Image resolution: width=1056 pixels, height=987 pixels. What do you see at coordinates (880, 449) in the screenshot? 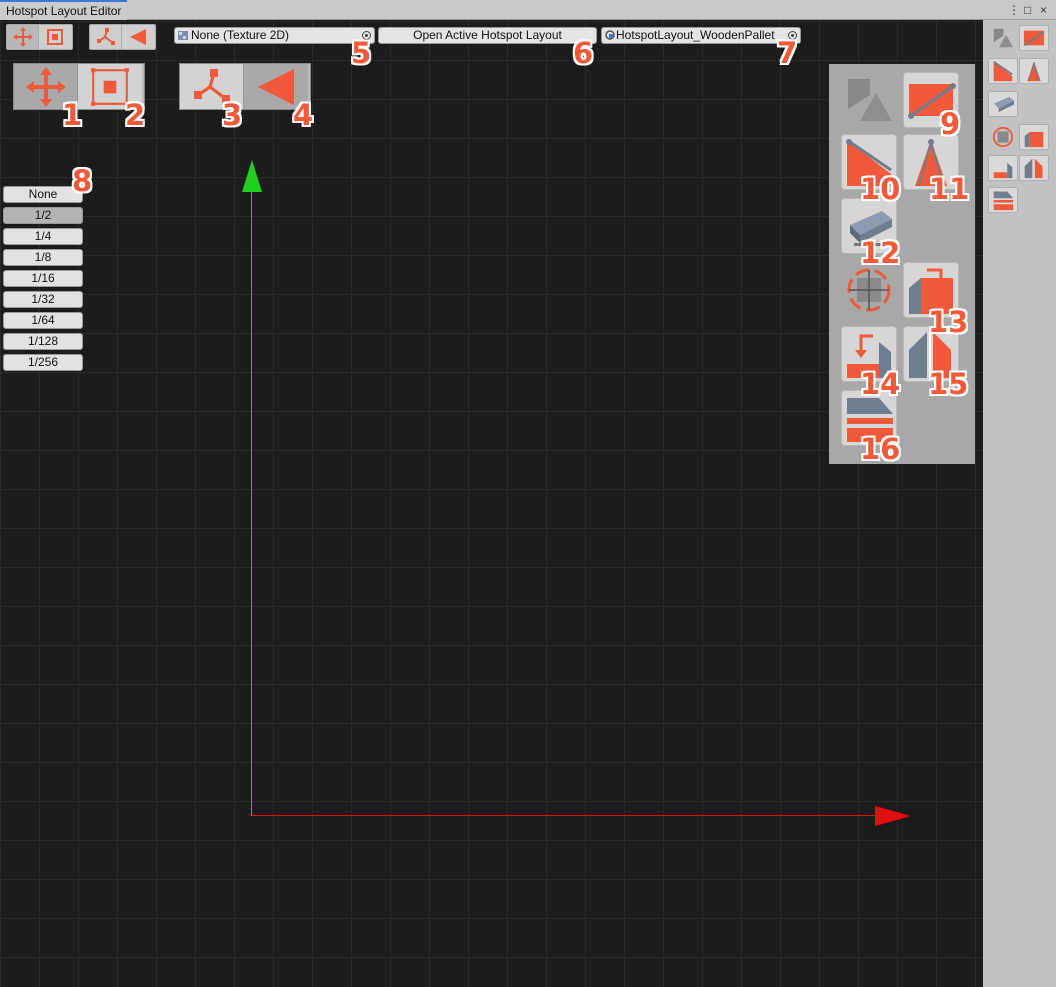
I see `callout-16: 16` at bounding box center [880, 449].